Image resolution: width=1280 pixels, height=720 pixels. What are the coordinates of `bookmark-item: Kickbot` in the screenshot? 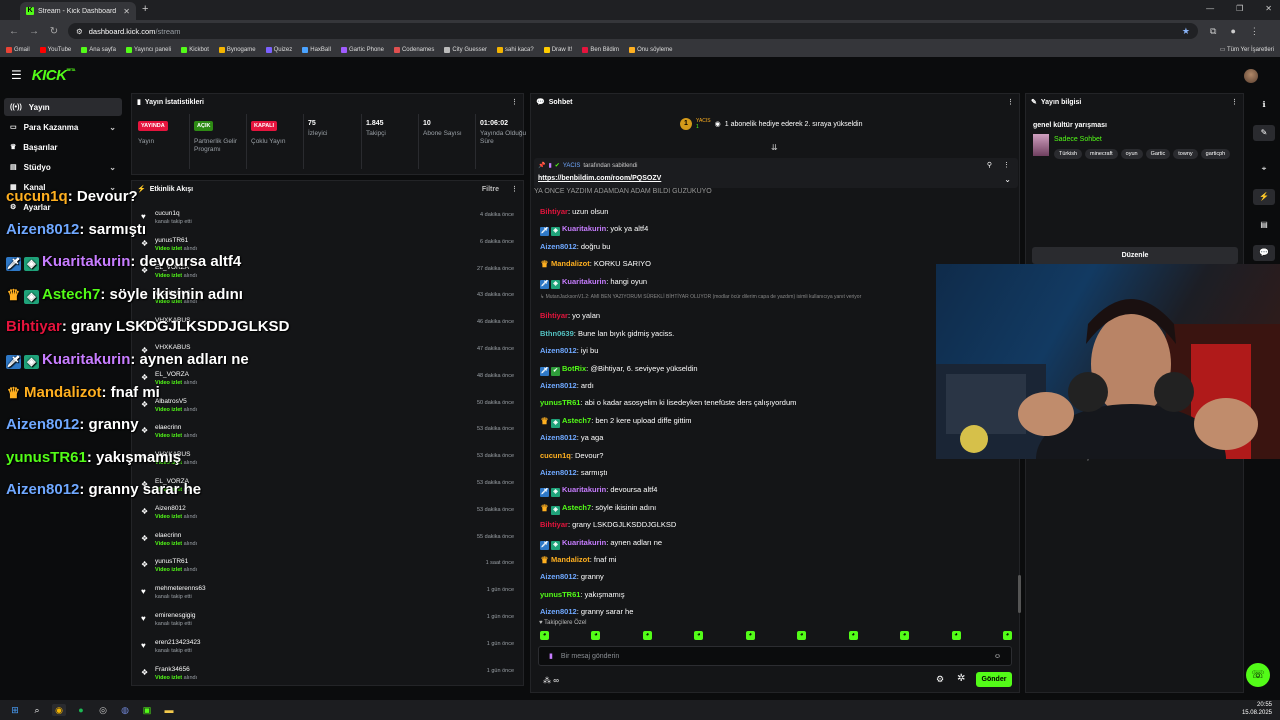 It's located at (195, 49).